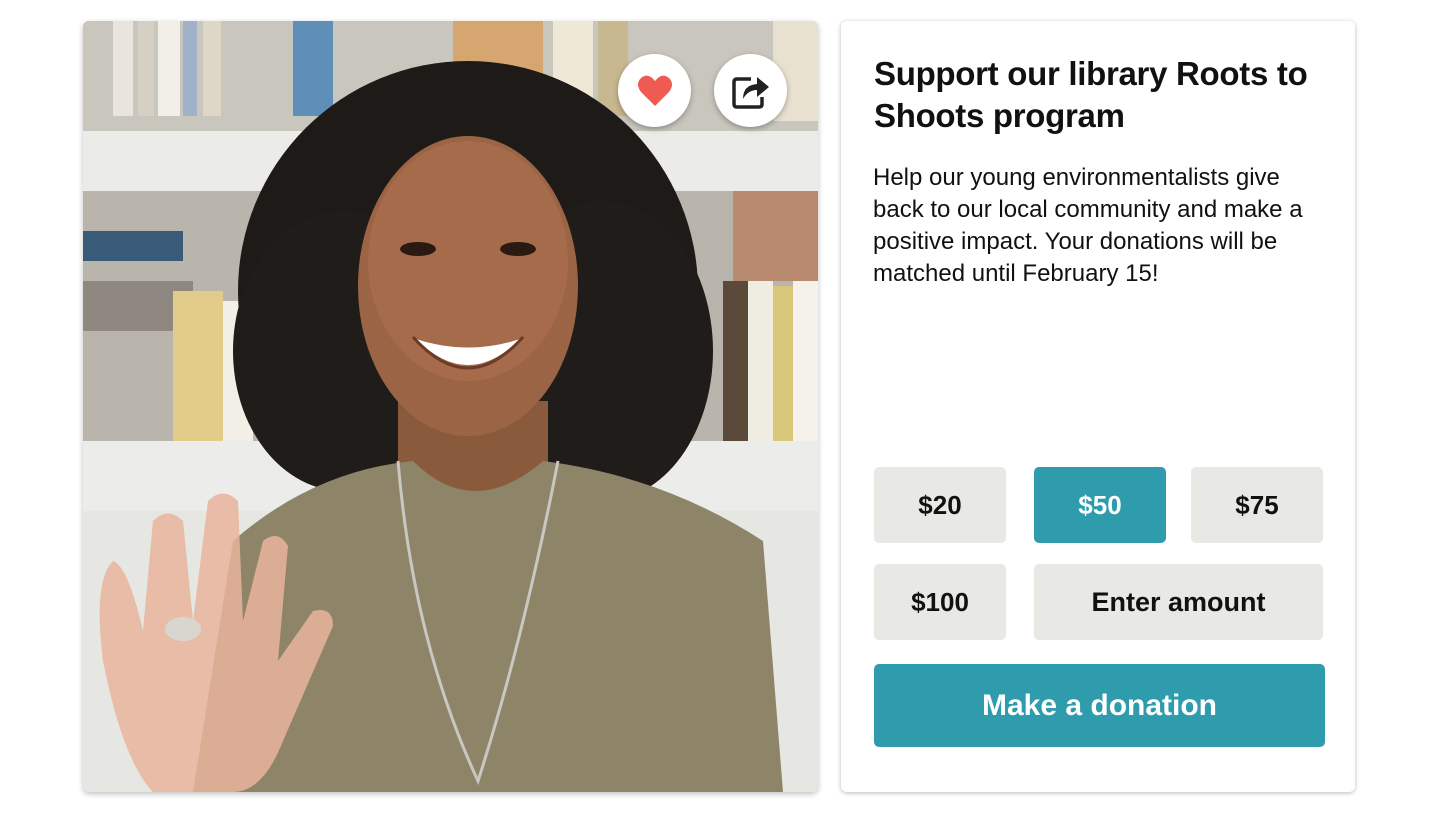 The width and height of the screenshot is (1440, 821). What do you see at coordinates (1257, 505) in the screenshot?
I see `amount-75-button: $75` at bounding box center [1257, 505].